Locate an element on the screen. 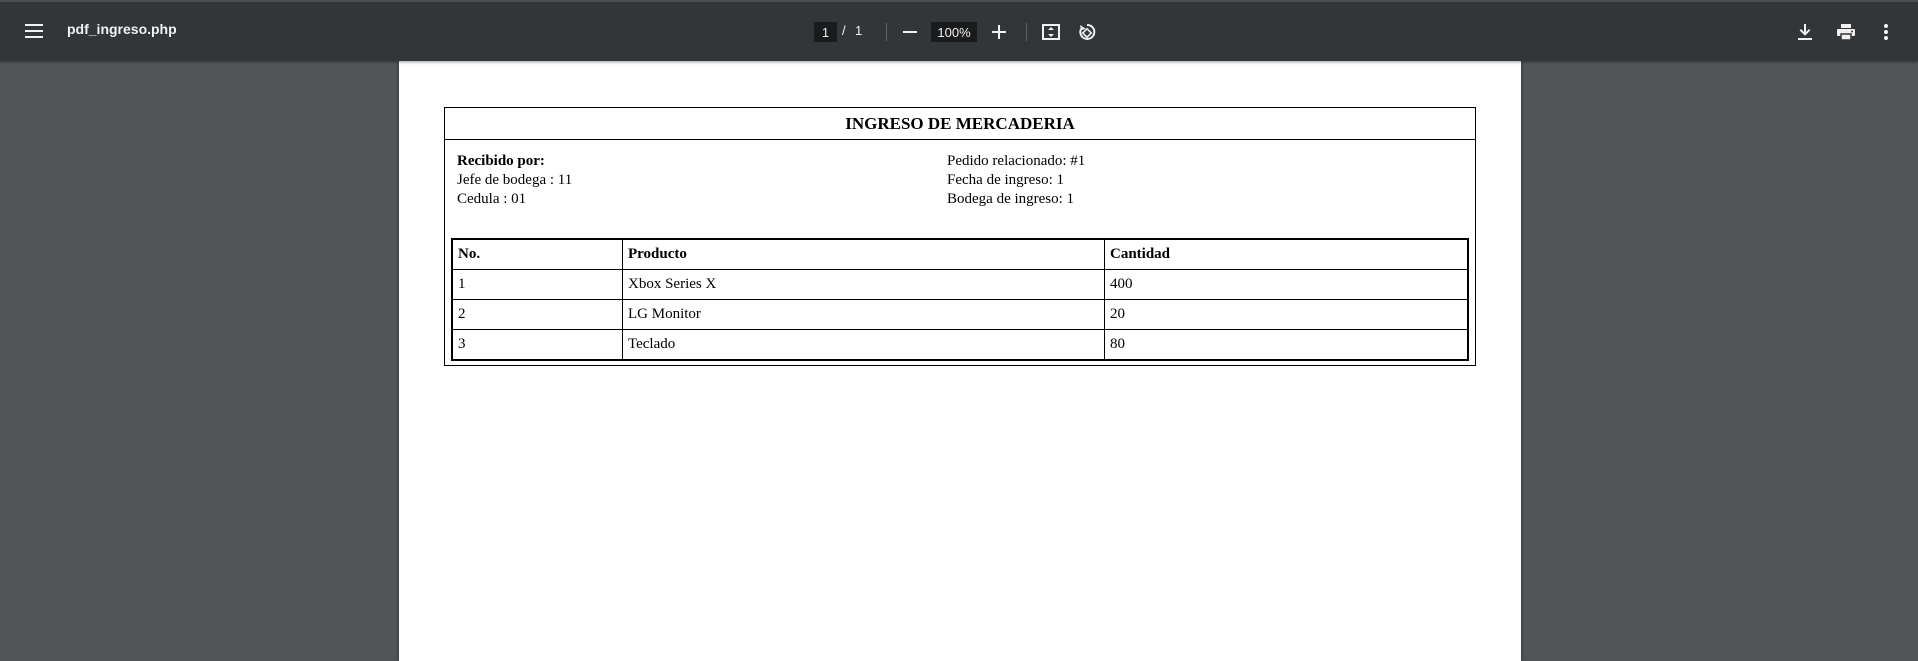 The height and width of the screenshot is (661, 1918). total-pages: 1 is located at coordinates (859, 30).